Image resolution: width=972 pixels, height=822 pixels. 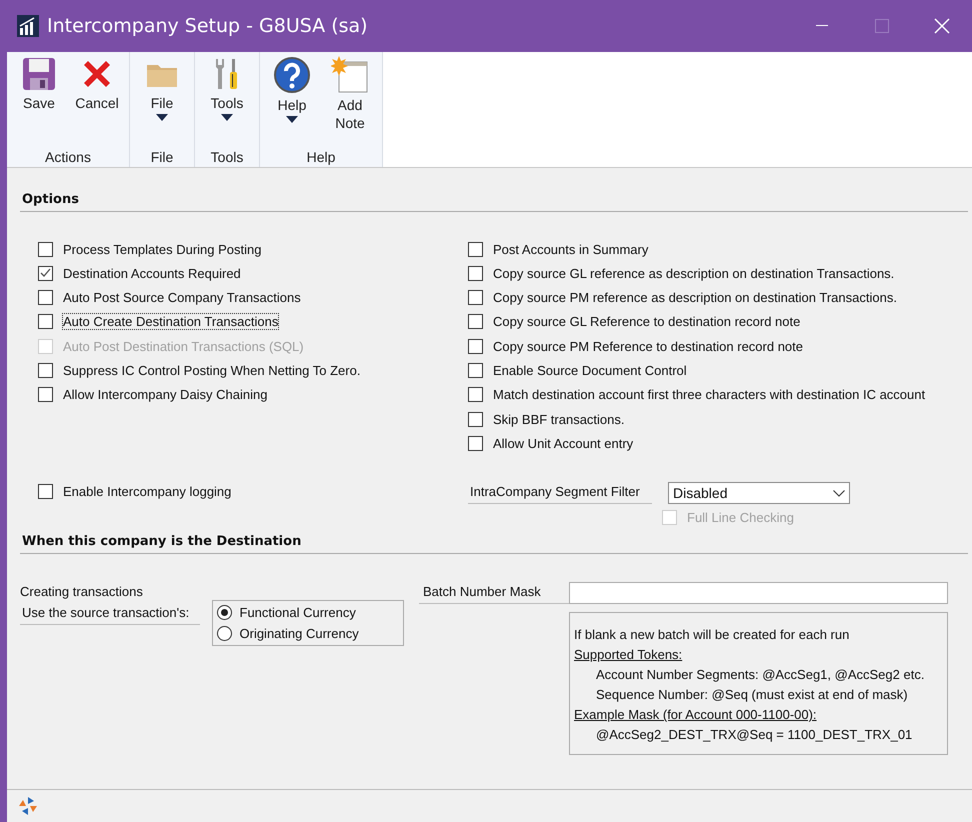 I want to click on help-text: Example Mask (for Account 000-1100-00):, so click(x=696, y=714).